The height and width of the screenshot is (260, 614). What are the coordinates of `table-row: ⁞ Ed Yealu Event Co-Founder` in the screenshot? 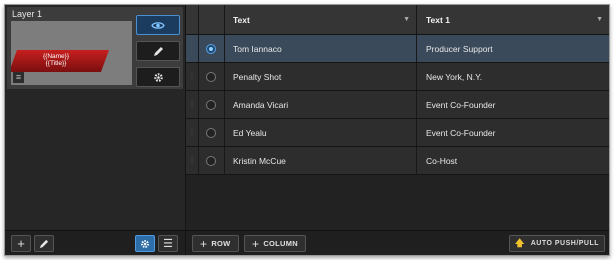 It's located at (397, 133).